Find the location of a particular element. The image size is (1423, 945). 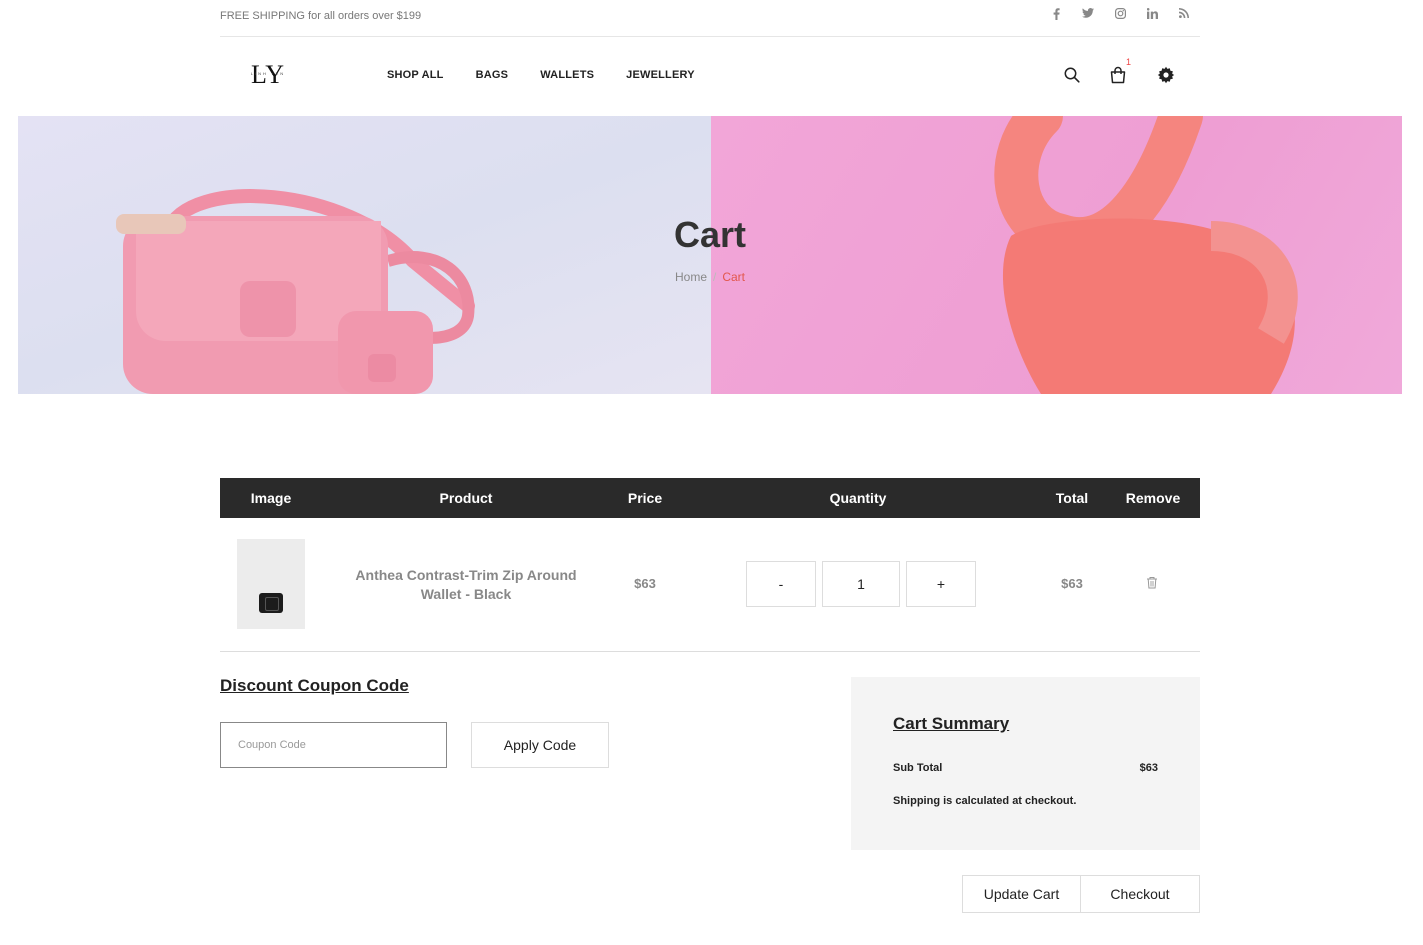

main-nav: SHOP ALL BAGS WALLETS JEWELLERY is located at coordinates (541, 75).